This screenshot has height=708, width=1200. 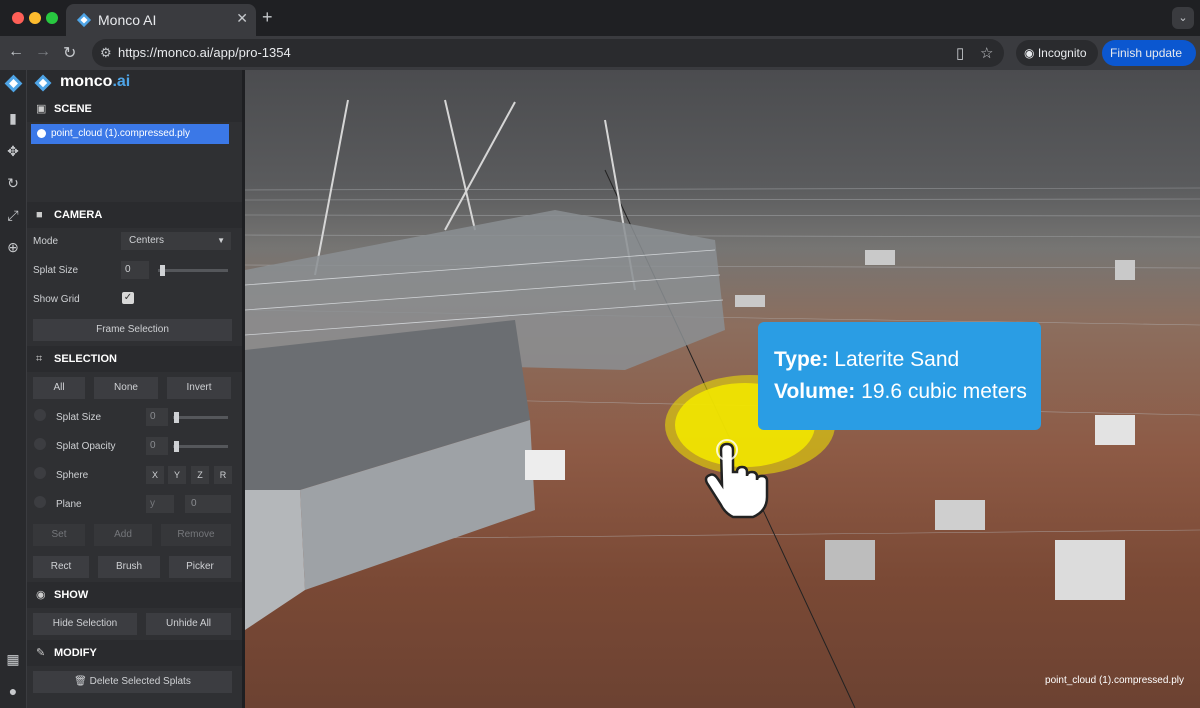 What do you see at coordinates (39, 215) in the screenshot?
I see `camera-icon: ■` at bounding box center [39, 215].